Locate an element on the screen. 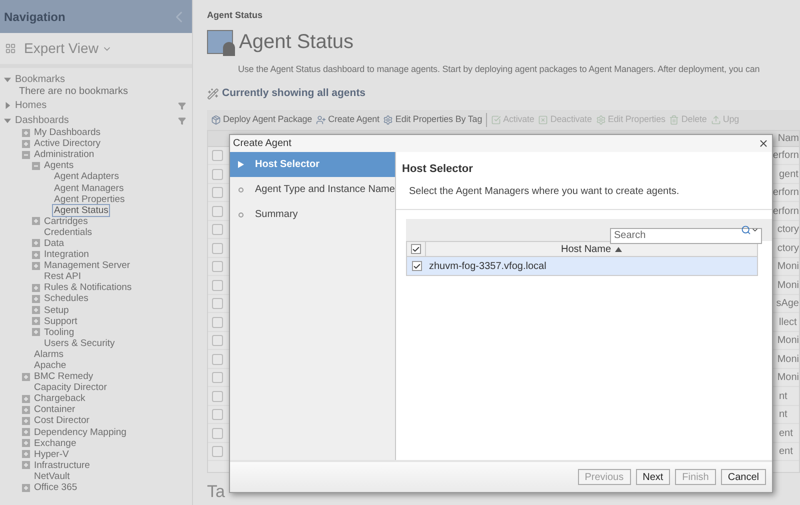 This screenshot has height=505, width=800. tree-item: Agent Status is located at coordinates (81, 210).